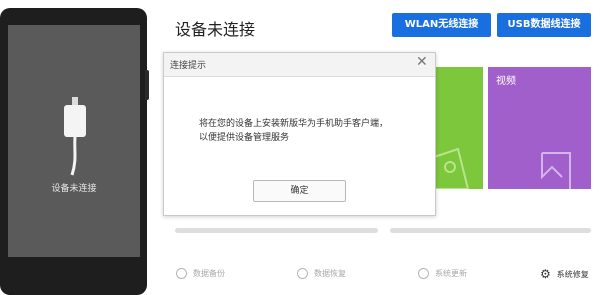 The height and width of the screenshot is (295, 600). I want to click on toolbar-update: 系统更新, so click(442, 273).